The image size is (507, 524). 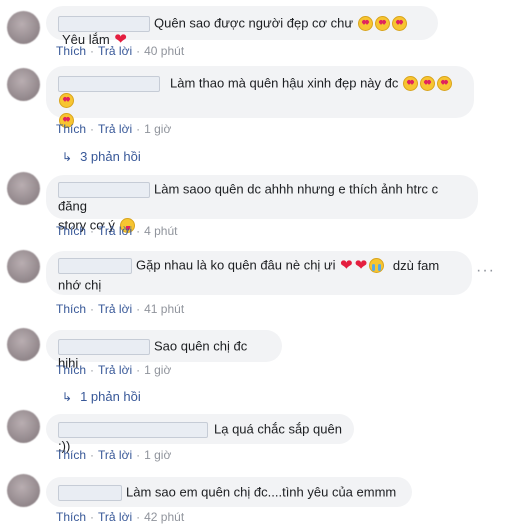 What do you see at coordinates (160, 231) in the screenshot?
I see `comment-time: 4 phút` at bounding box center [160, 231].